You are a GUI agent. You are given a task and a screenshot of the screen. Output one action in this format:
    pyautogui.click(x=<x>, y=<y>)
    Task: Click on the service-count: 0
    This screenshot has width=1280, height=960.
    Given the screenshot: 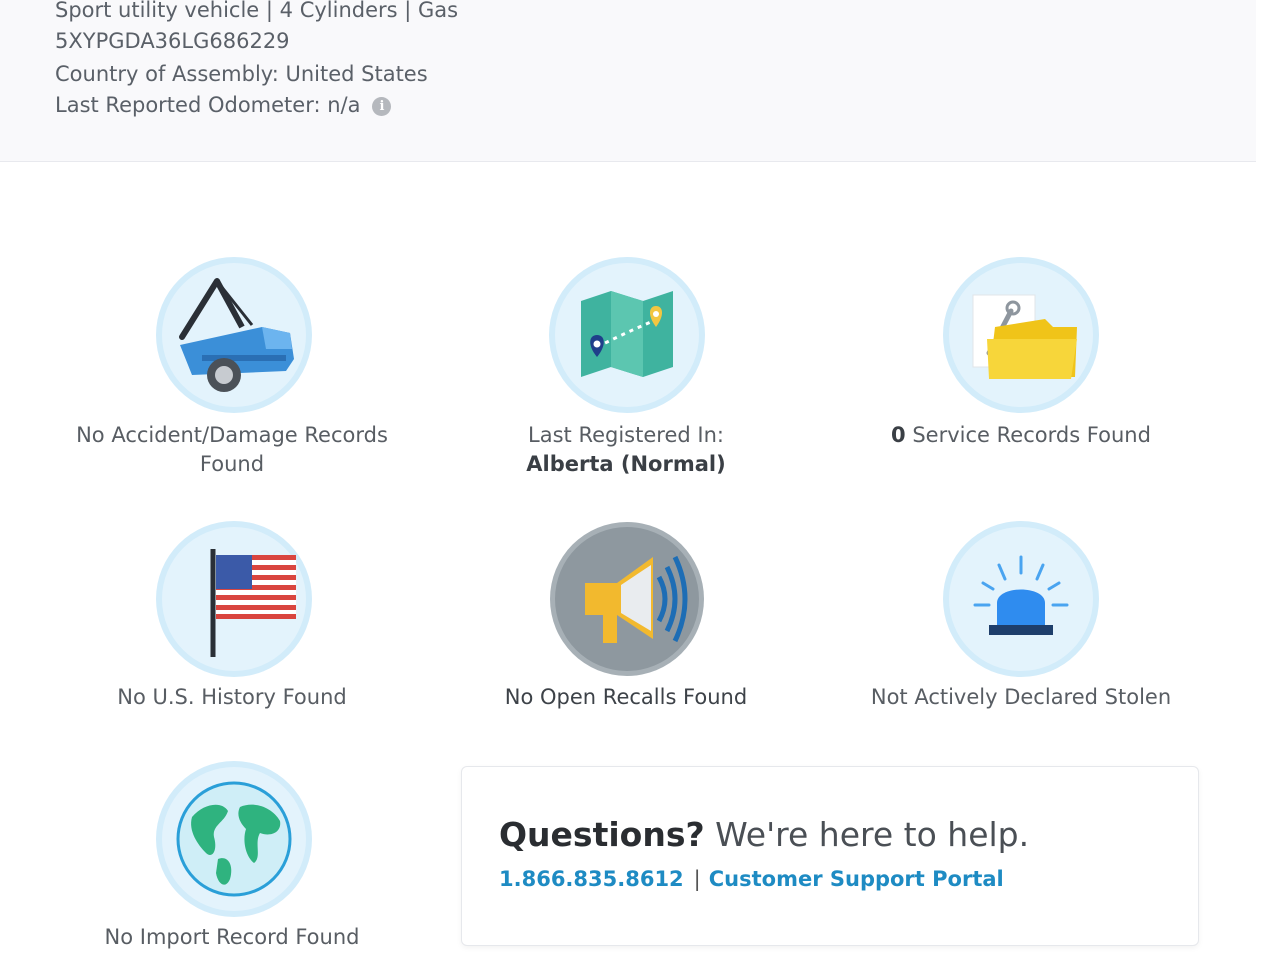 What is the action you would take?
    pyautogui.click(x=898, y=435)
    